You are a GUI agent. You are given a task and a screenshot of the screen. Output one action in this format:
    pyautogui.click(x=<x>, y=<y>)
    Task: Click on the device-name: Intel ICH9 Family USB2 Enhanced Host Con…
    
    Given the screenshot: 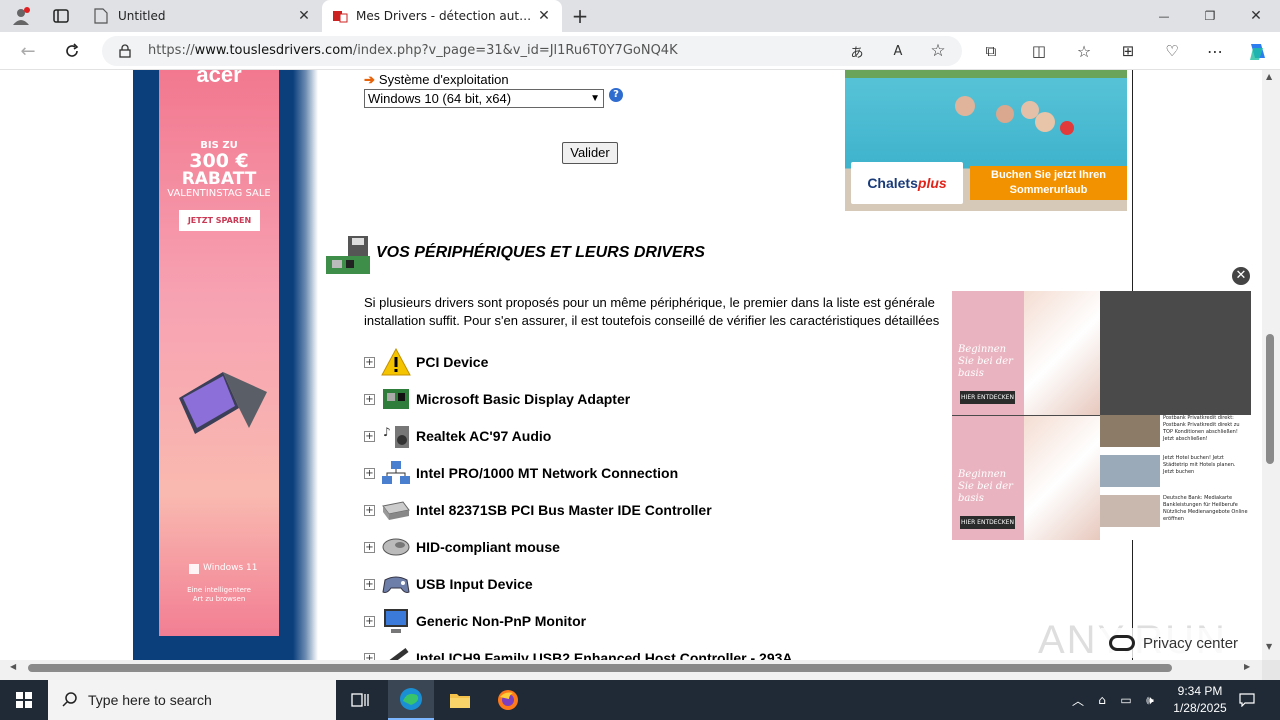 What is the action you would take?
    pyautogui.click(x=604, y=655)
    